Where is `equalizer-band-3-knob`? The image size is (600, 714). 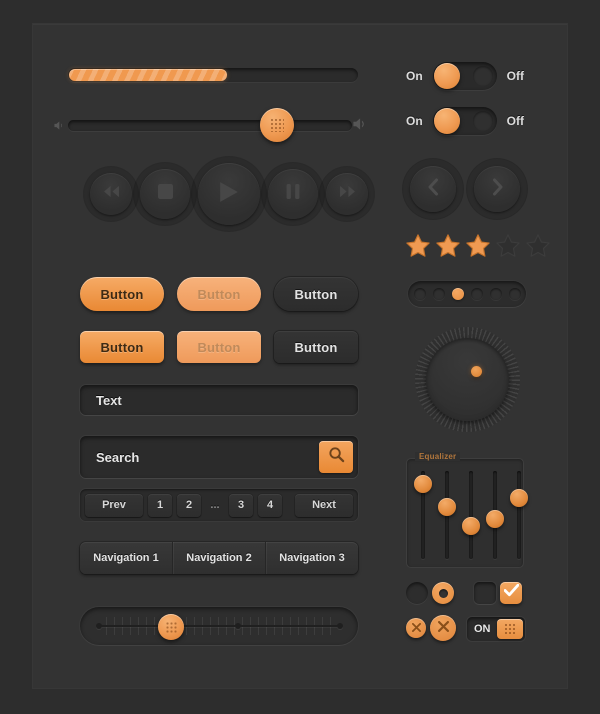 equalizer-band-3-knob is located at coordinates (471, 526).